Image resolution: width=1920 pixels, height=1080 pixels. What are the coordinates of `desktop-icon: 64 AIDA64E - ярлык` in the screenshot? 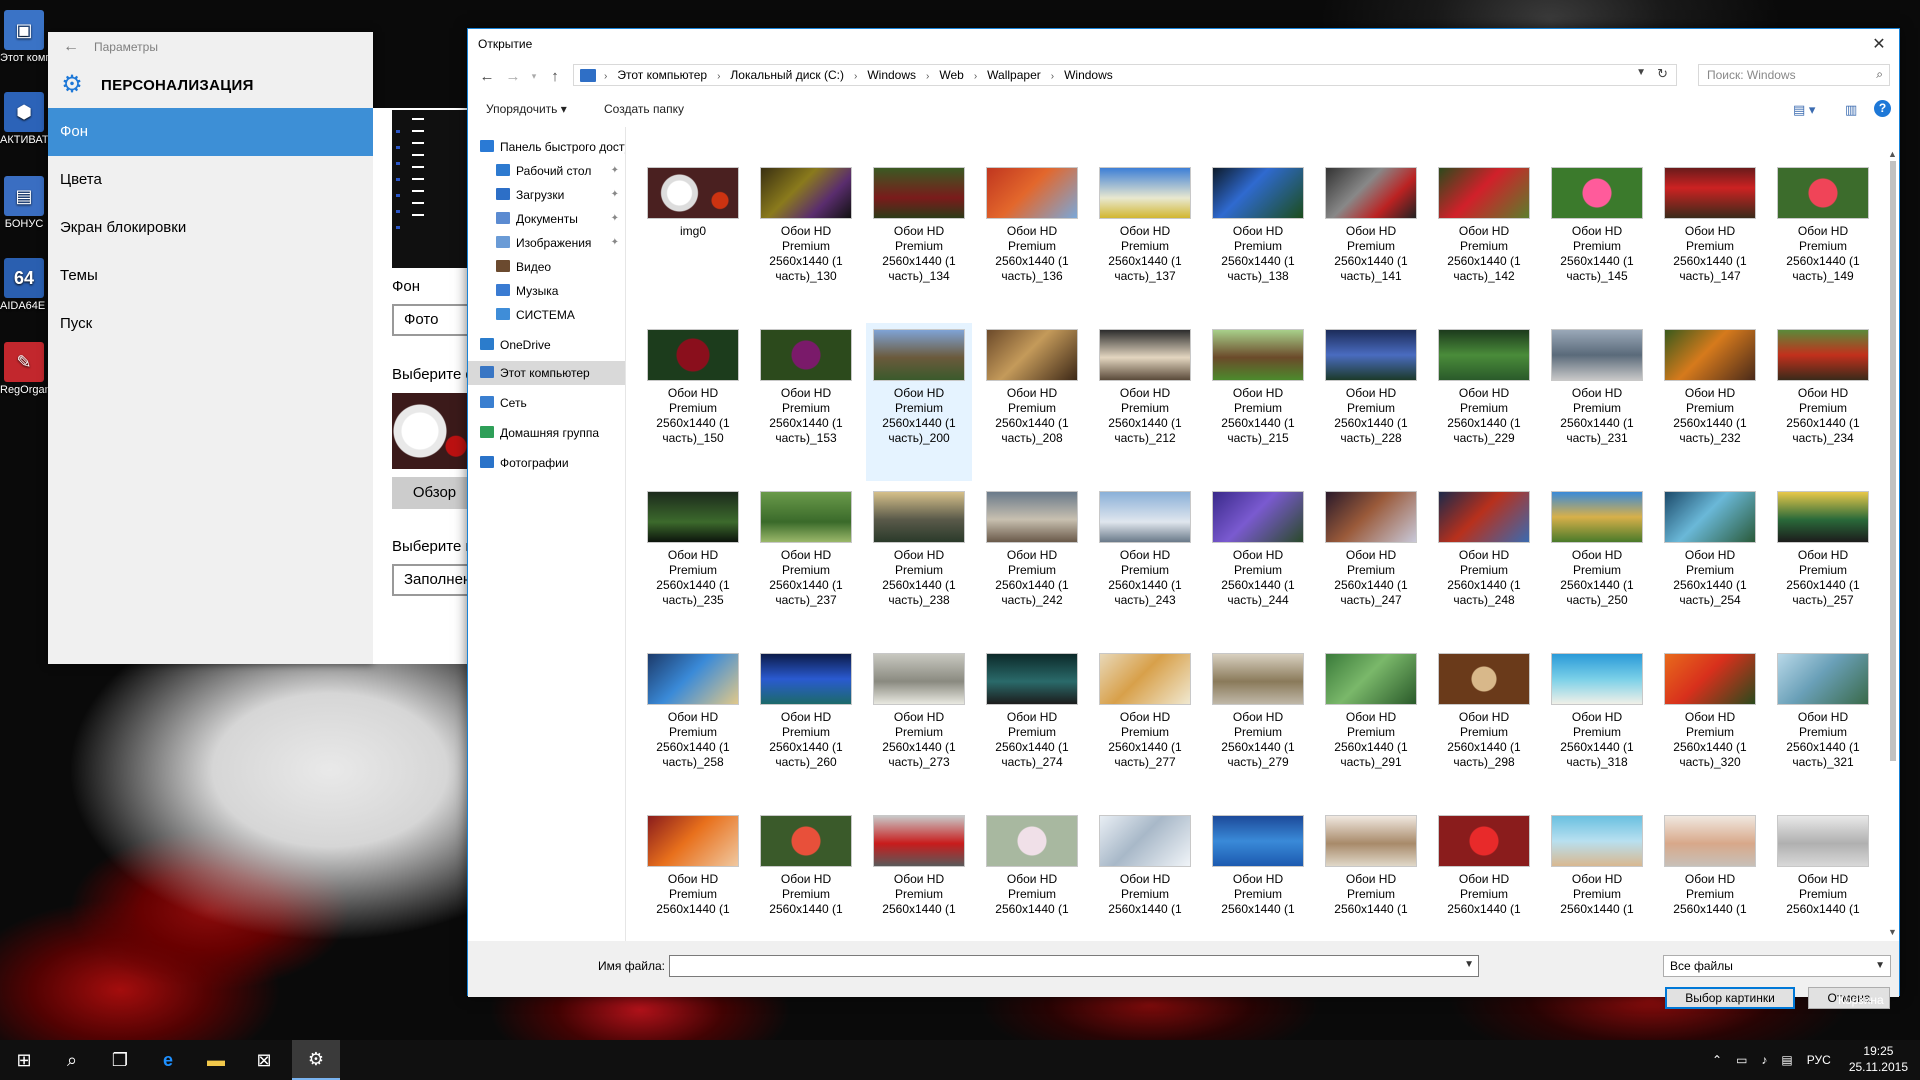 It's located at (24, 285).